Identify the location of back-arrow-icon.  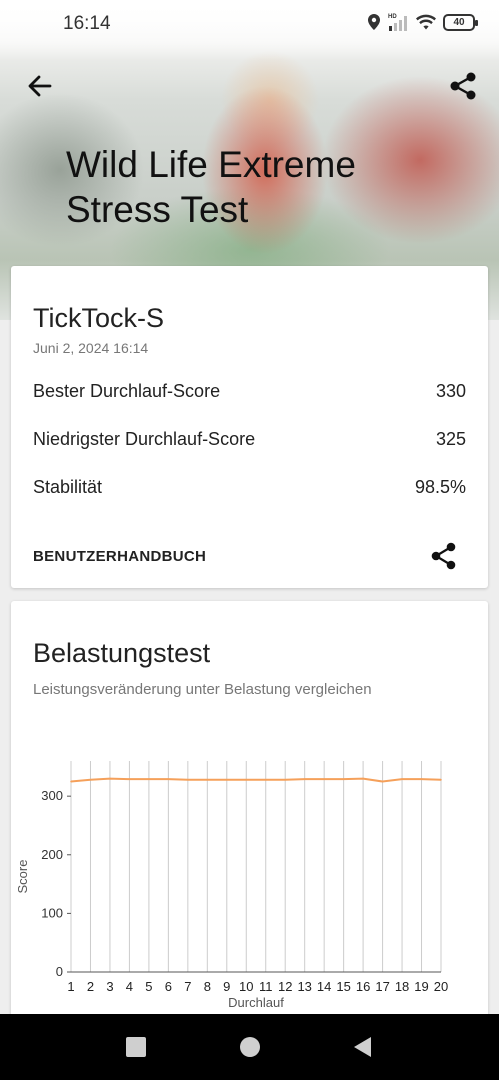
(40, 86).